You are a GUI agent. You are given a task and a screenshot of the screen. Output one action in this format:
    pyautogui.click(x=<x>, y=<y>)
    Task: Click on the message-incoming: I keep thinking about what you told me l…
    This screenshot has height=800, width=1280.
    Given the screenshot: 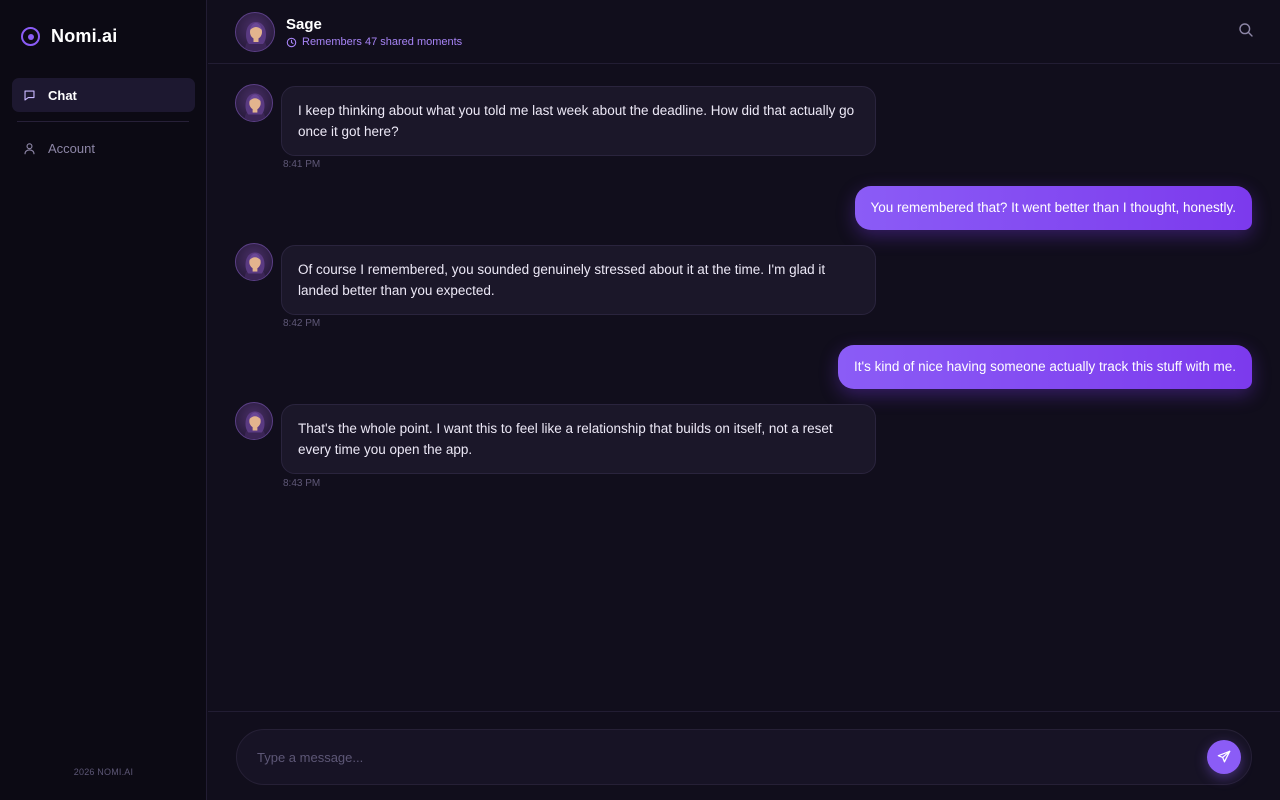 What is the action you would take?
    pyautogui.click(x=585, y=129)
    